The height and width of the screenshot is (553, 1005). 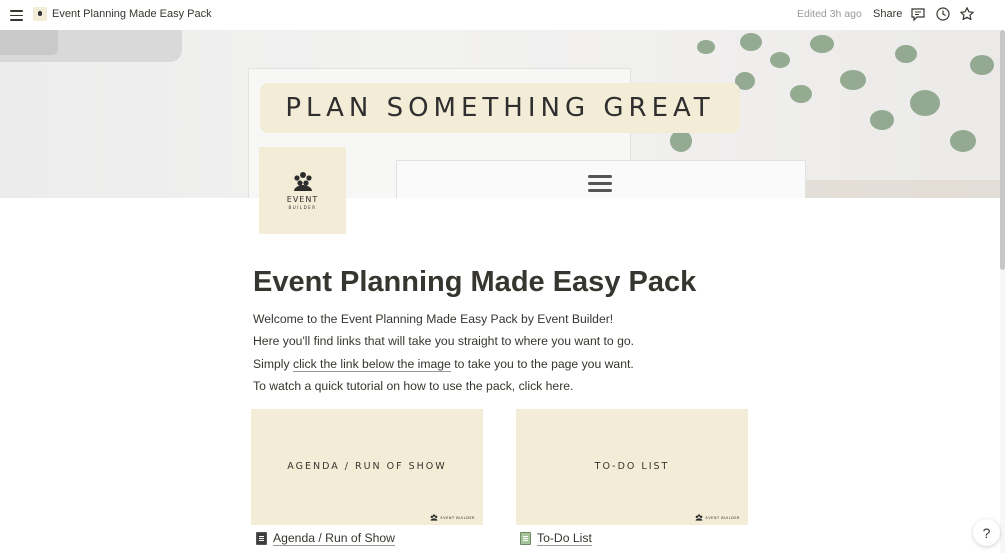 What do you see at coordinates (967, 14) in the screenshot?
I see `star-icon` at bounding box center [967, 14].